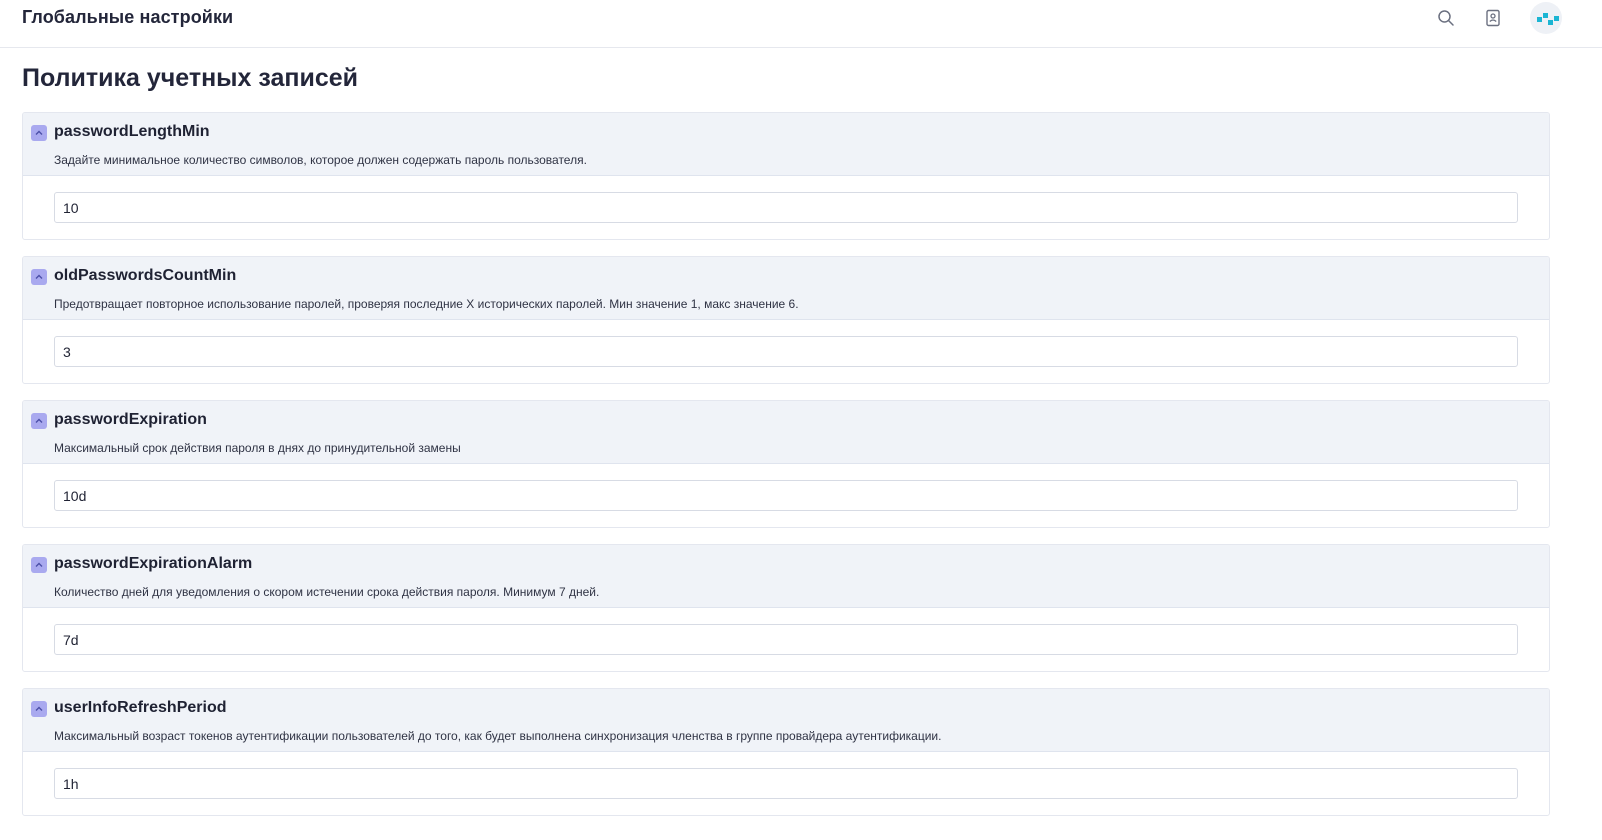 Image resolution: width=1602 pixels, height=840 pixels. I want to click on user-info-refresh-period-input, so click(786, 783).